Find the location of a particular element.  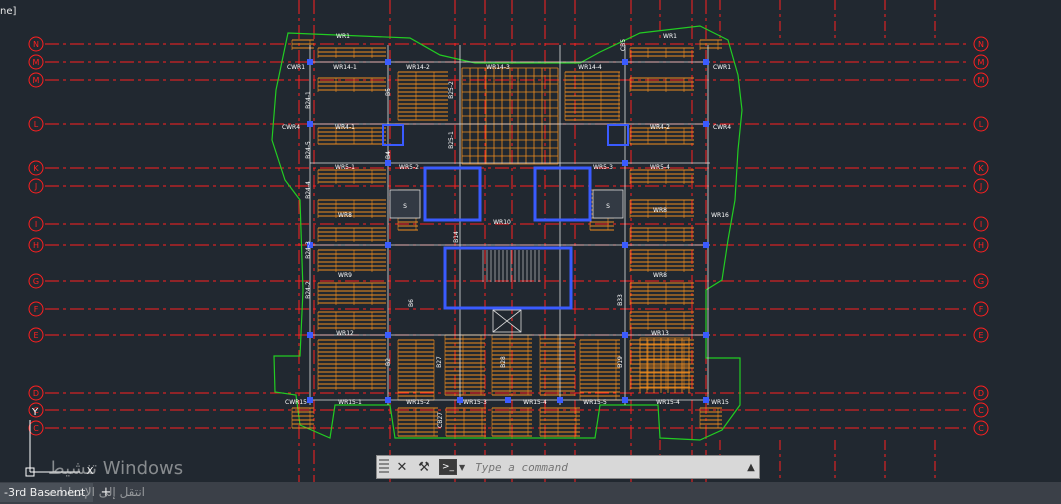

plan-label: WR9 is located at coordinates (345, 275).